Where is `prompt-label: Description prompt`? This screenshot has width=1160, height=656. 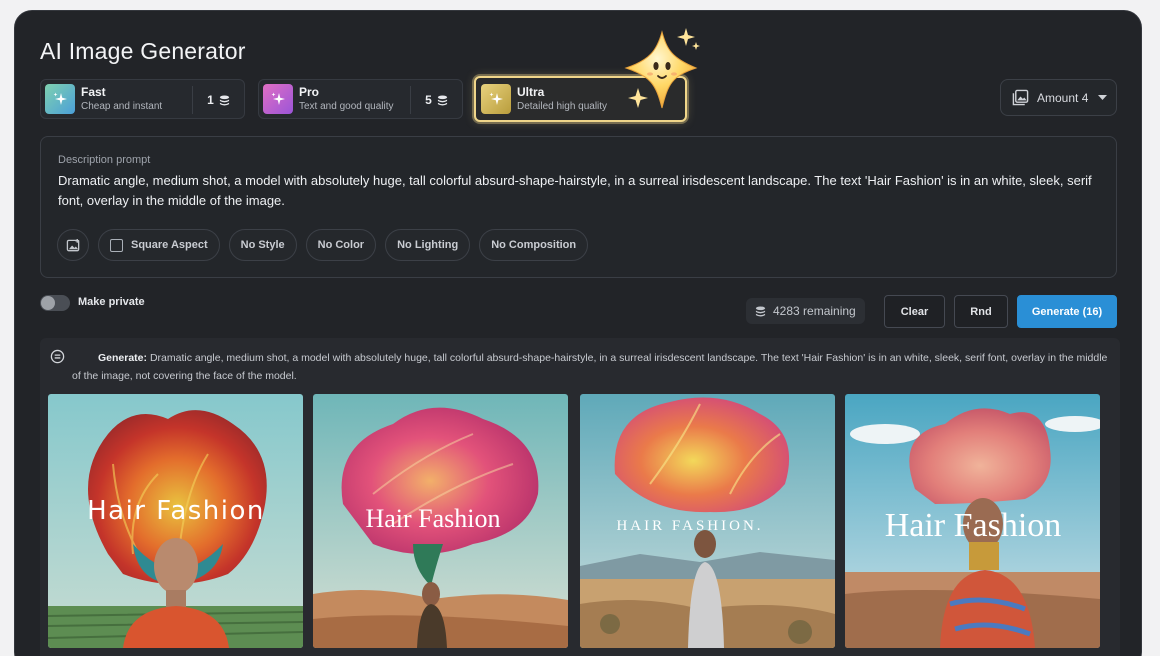
prompt-label: Description prompt is located at coordinates (104, 160).